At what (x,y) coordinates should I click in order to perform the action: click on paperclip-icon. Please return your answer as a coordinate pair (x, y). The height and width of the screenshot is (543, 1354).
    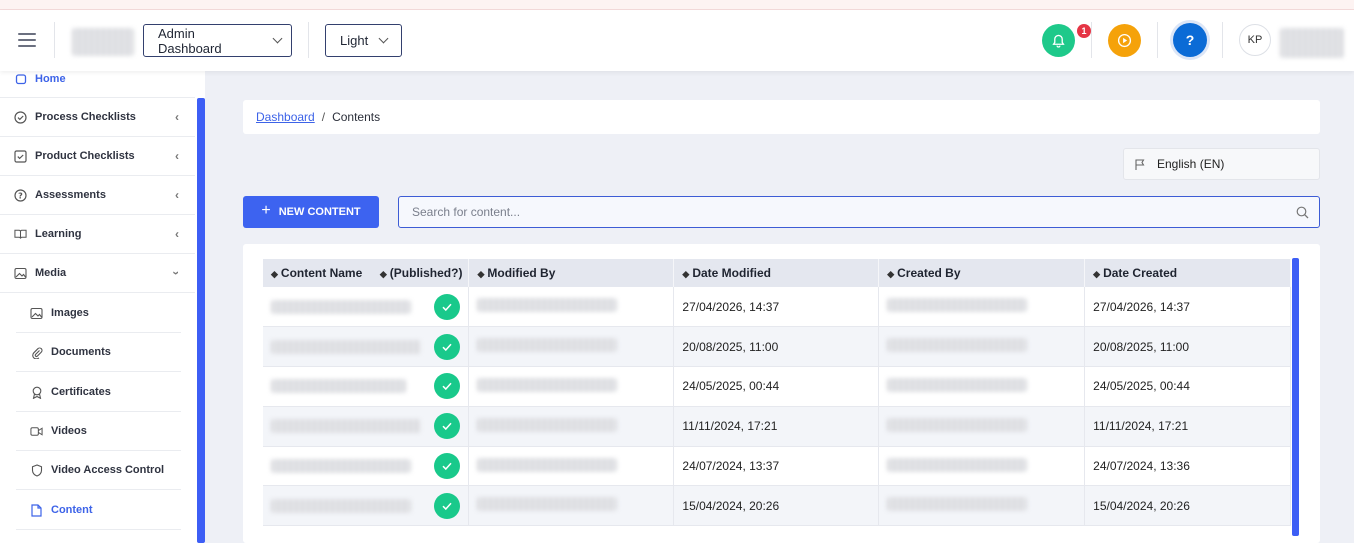
    Looking at the image, I should click on (36, 352).